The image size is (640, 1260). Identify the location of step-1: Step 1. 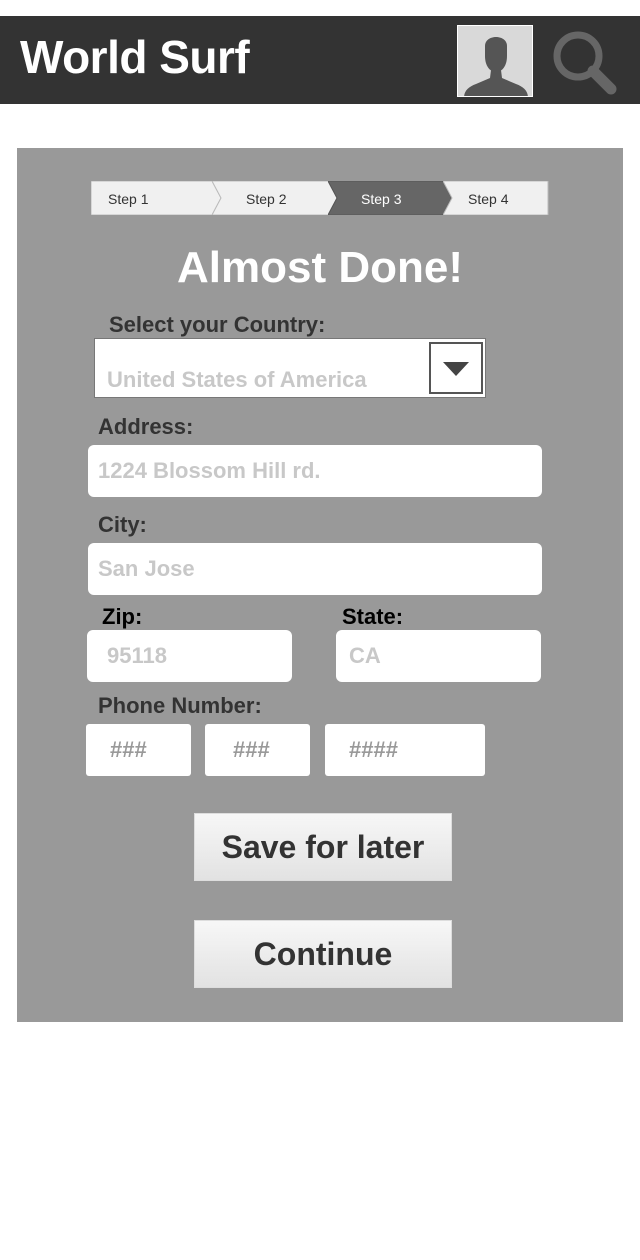
(156, 198).